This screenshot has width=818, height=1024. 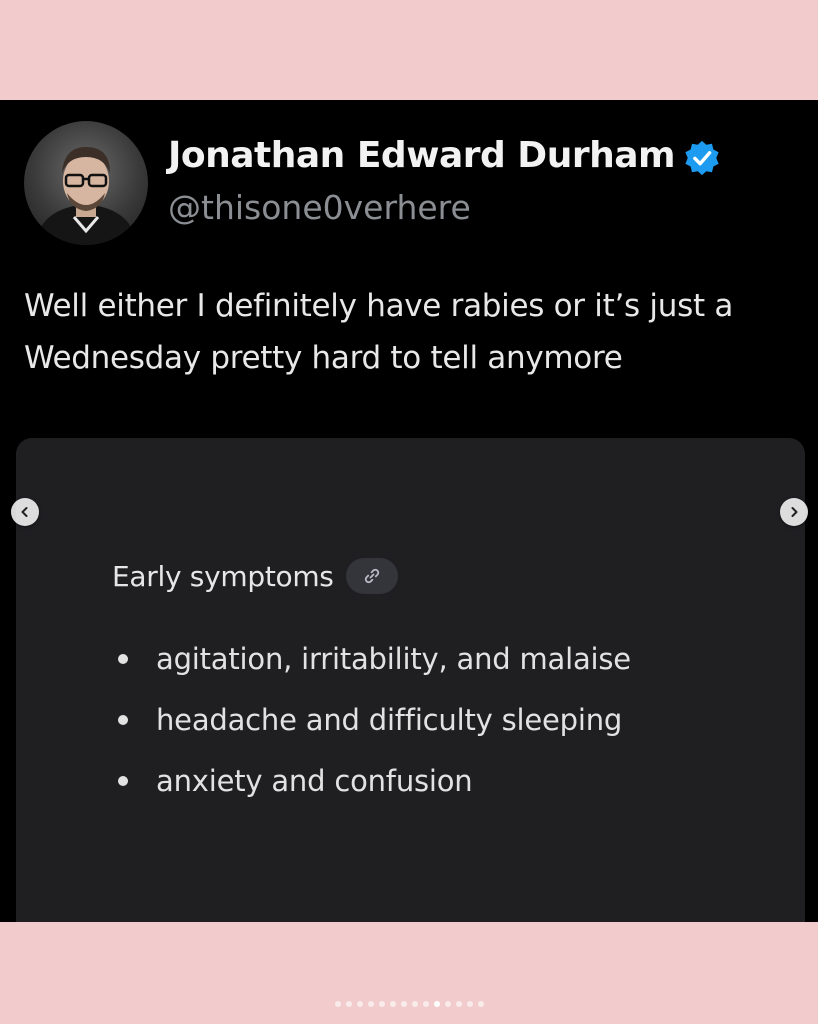 I want to click on chevron-right-icon, so click(x=794, y=512).